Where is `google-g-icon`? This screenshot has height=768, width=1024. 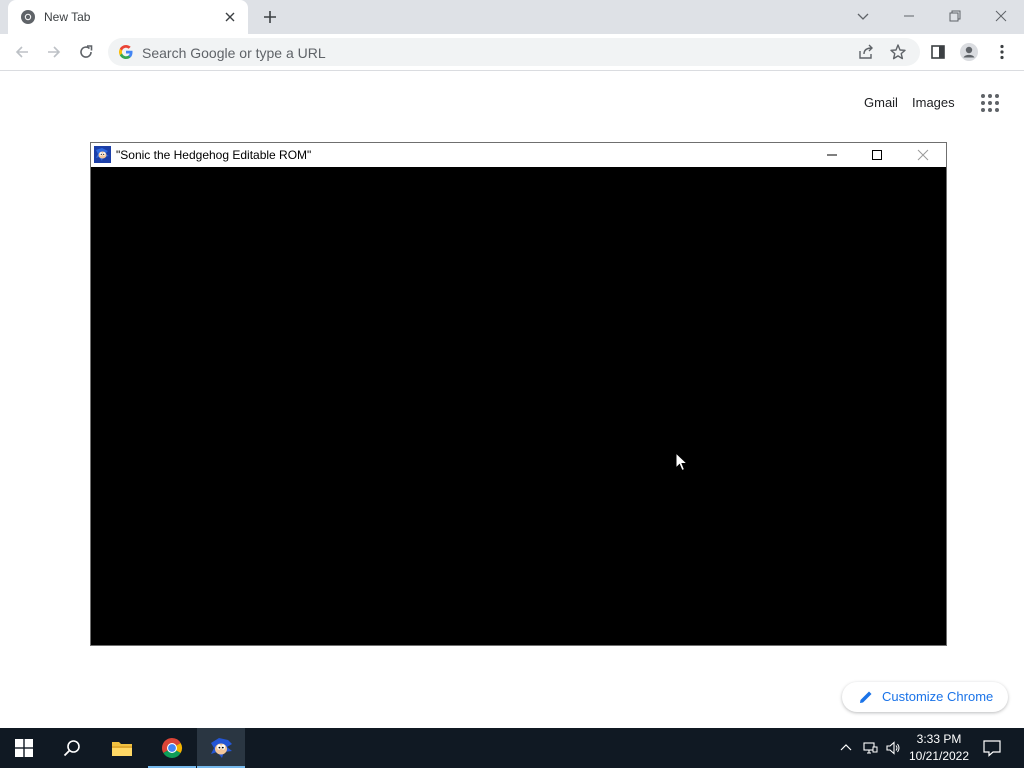 google-g-icon is located at coordinates (126, 52).